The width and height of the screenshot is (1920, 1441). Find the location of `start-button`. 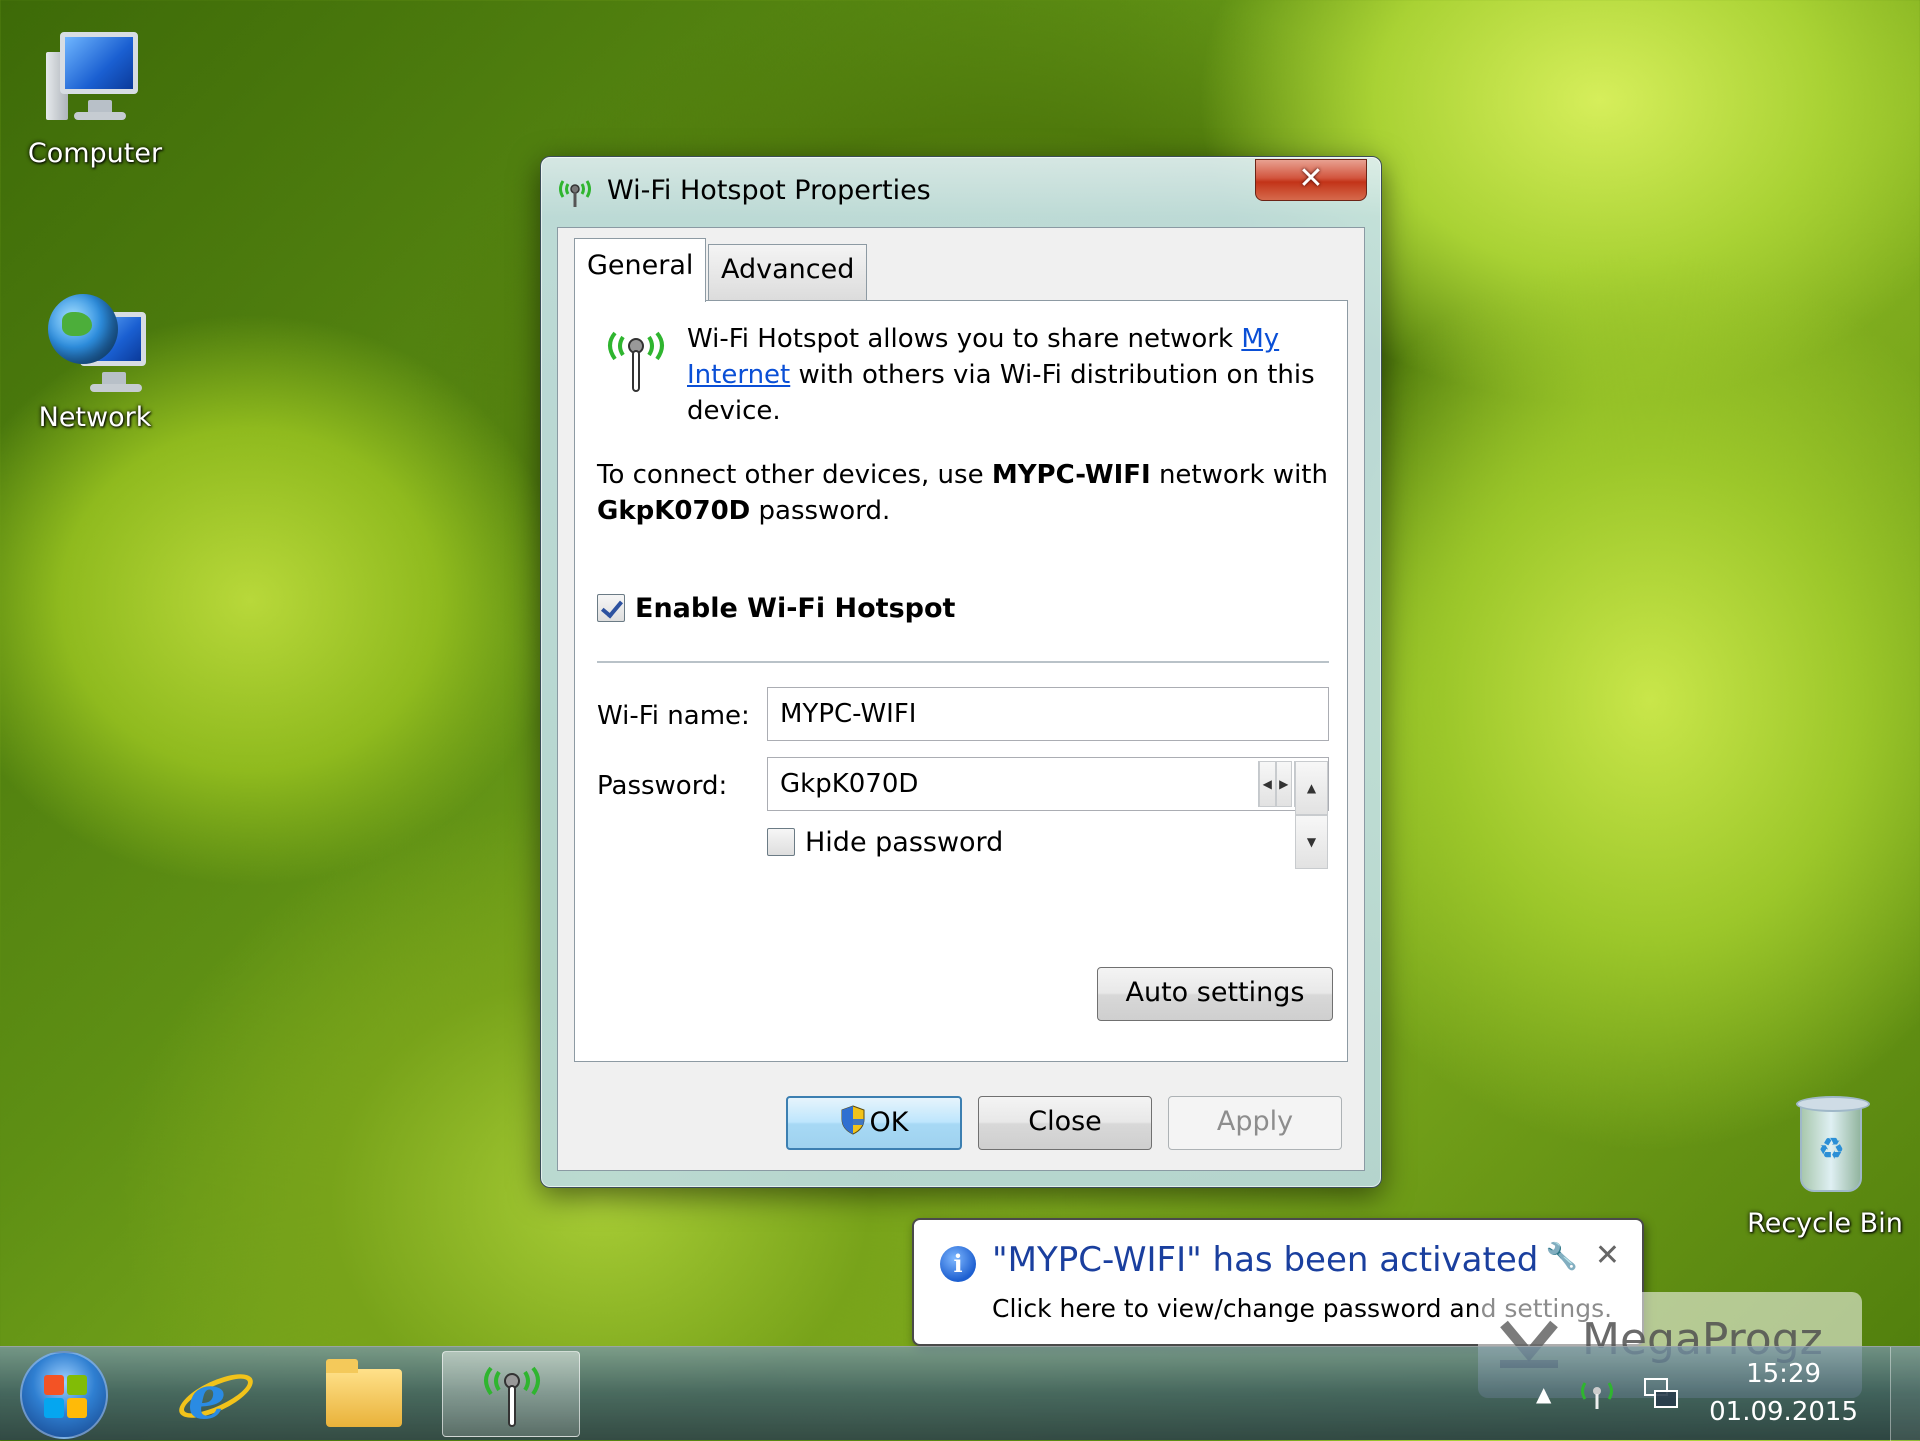

start-button is located at coordinates (64, 1395).